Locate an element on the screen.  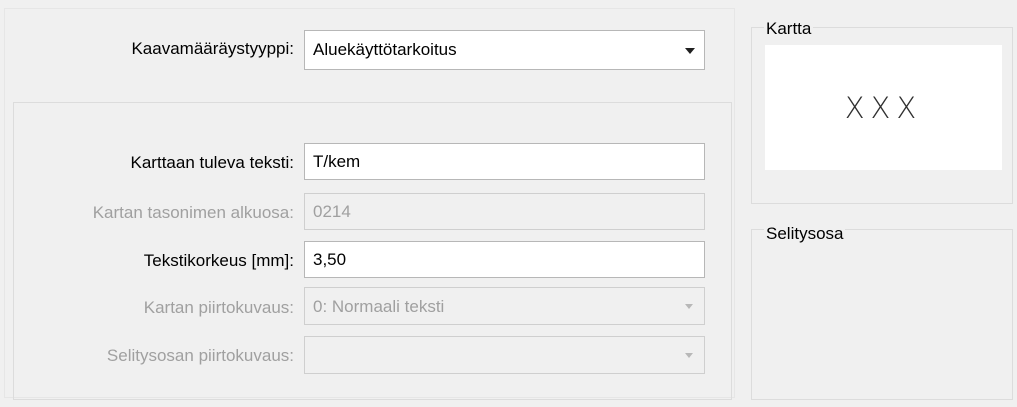
rule-type-label: Kaavamääräystyyppi: is located at coordinates (212, 48).